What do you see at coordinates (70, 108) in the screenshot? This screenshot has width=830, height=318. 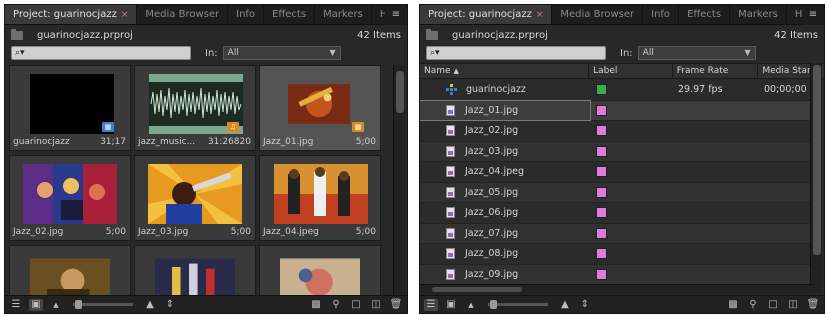 I see `media-tile: ▦ guarinocjazz 31;17` at bounding box center [70, 108].